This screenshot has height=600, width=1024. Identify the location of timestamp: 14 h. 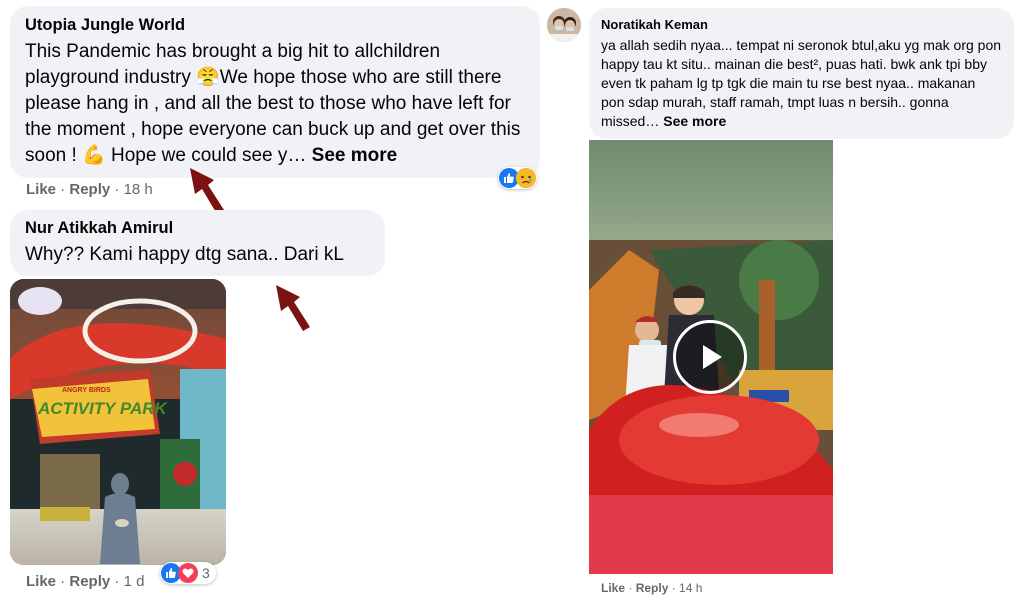
(690, 588).